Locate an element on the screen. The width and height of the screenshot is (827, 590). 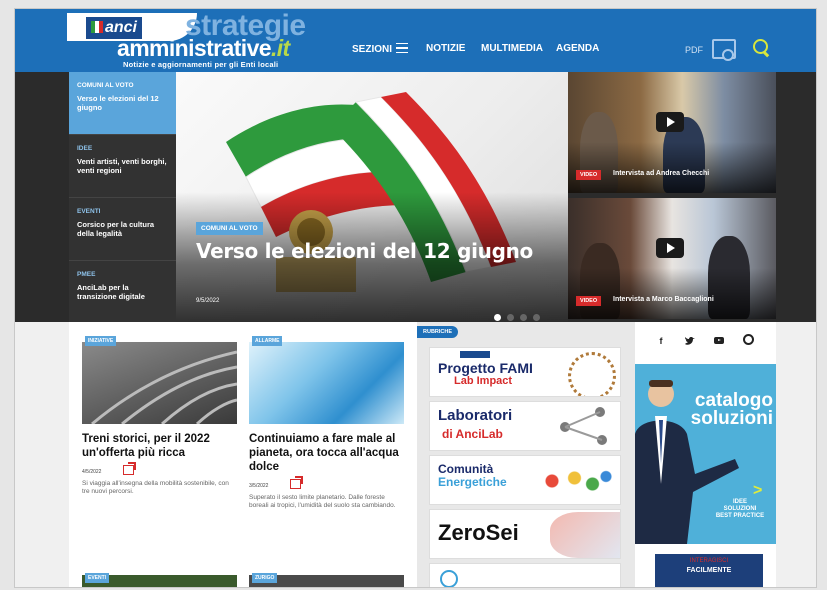
logo-arrow-icon: > is located at coordinates (74, 29).